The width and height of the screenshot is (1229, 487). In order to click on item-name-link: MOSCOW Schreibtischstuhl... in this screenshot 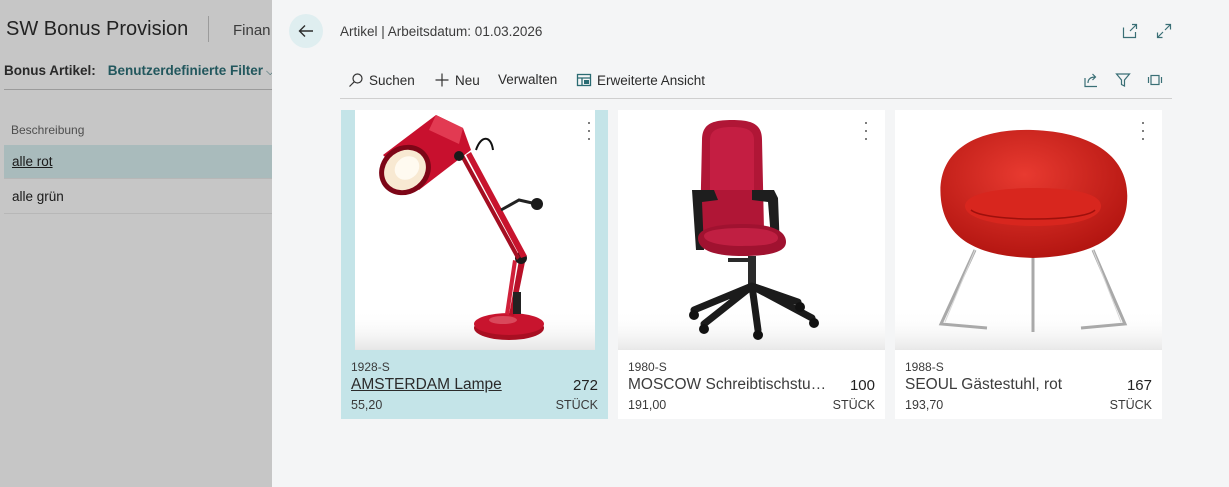, I will do `click(728, 385)`.